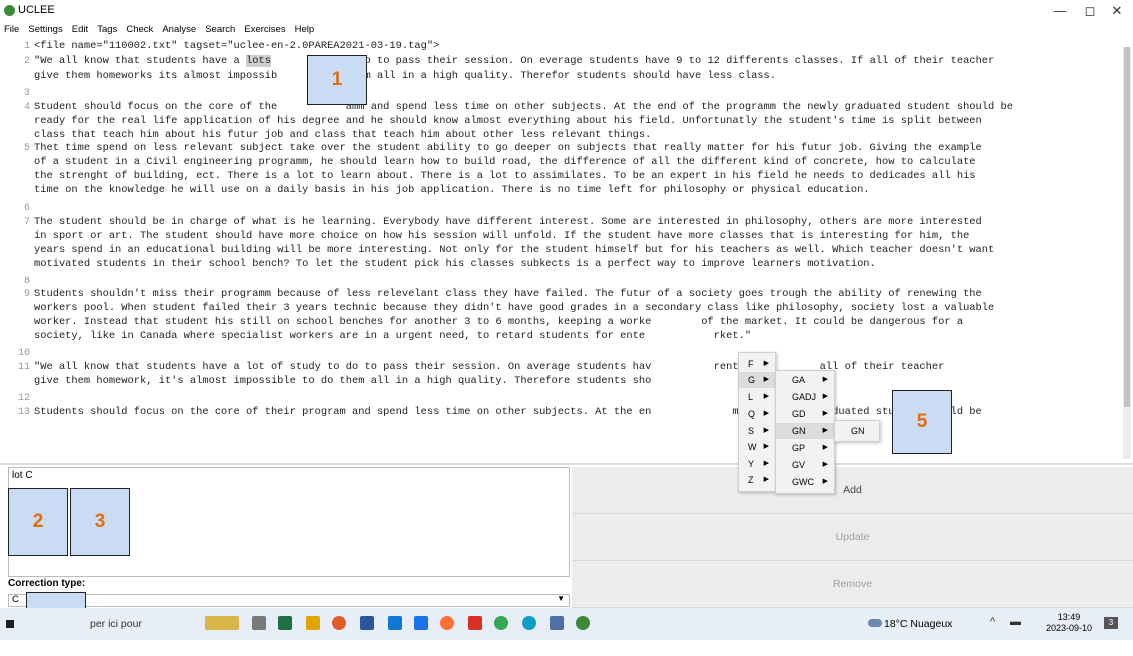  What do you see at coordinates (865, 431) in the screenshot?
I see `menu-item-gn-leaf: GN` at bounding box center [865, 431].